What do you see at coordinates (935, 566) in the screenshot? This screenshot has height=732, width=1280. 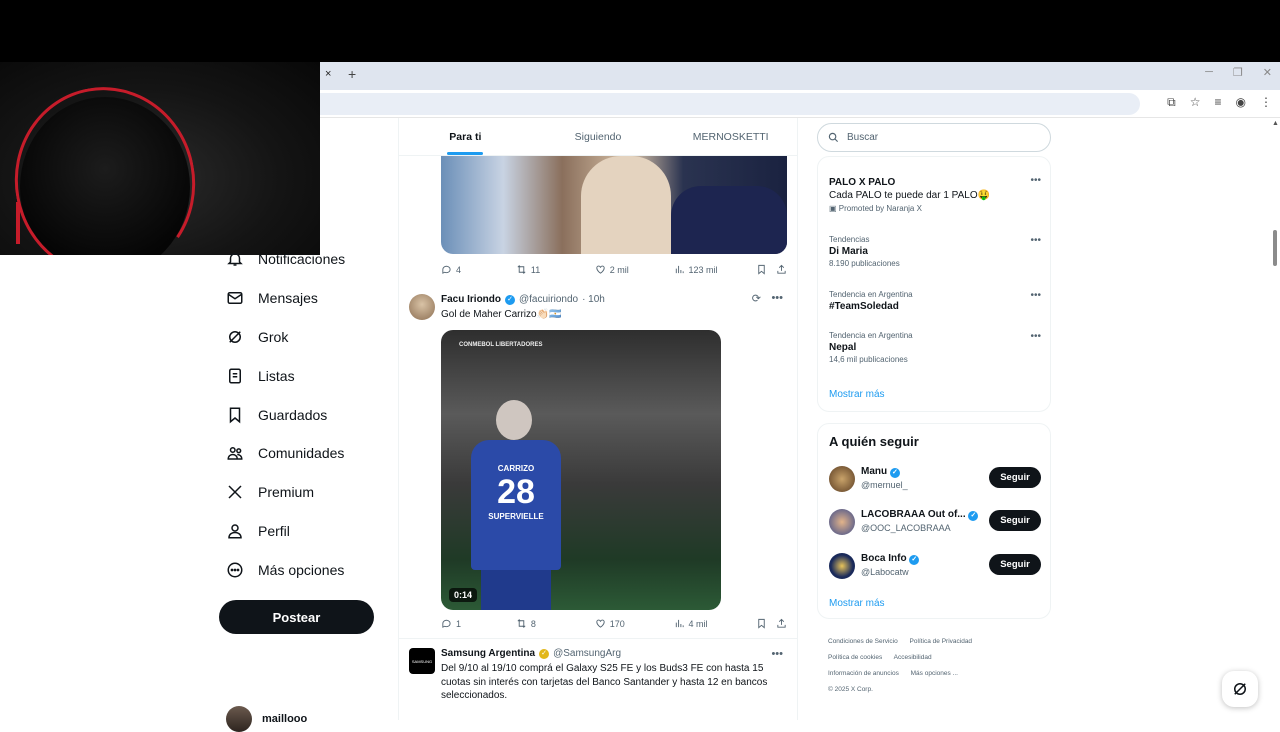 I see `follow-suggestion: Boca Info ✓ @Labocatw Seguir` at bounding box center [935, 566].